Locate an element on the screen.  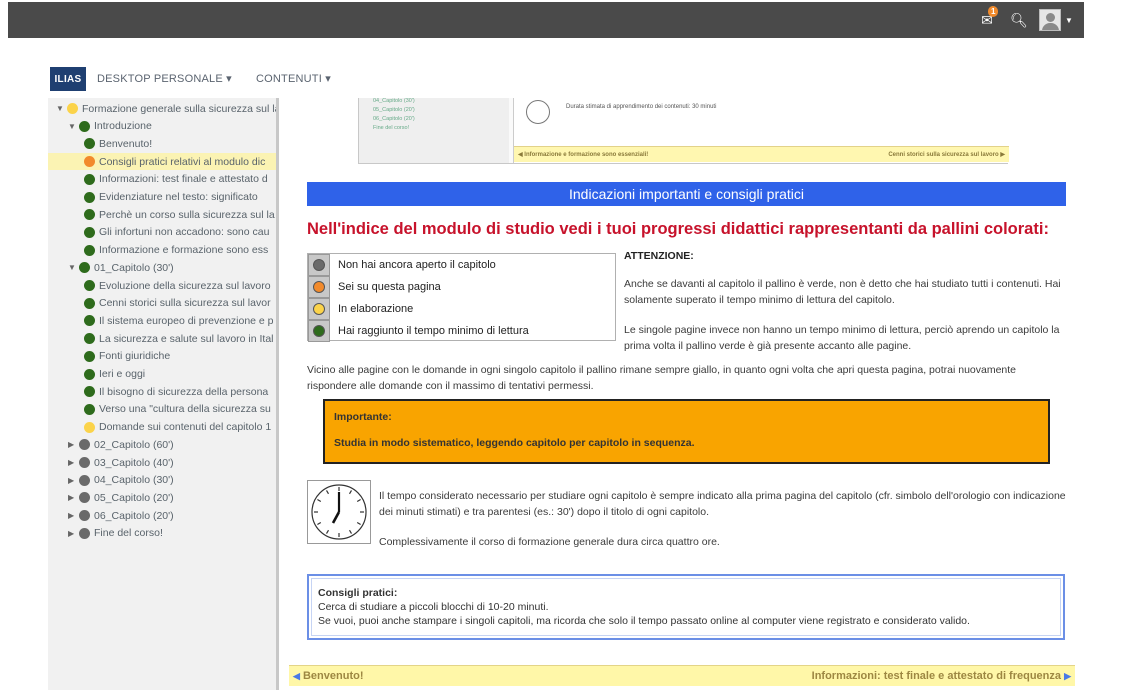
tree-item: Ieri e oggi is located at coordinates (114, 374).